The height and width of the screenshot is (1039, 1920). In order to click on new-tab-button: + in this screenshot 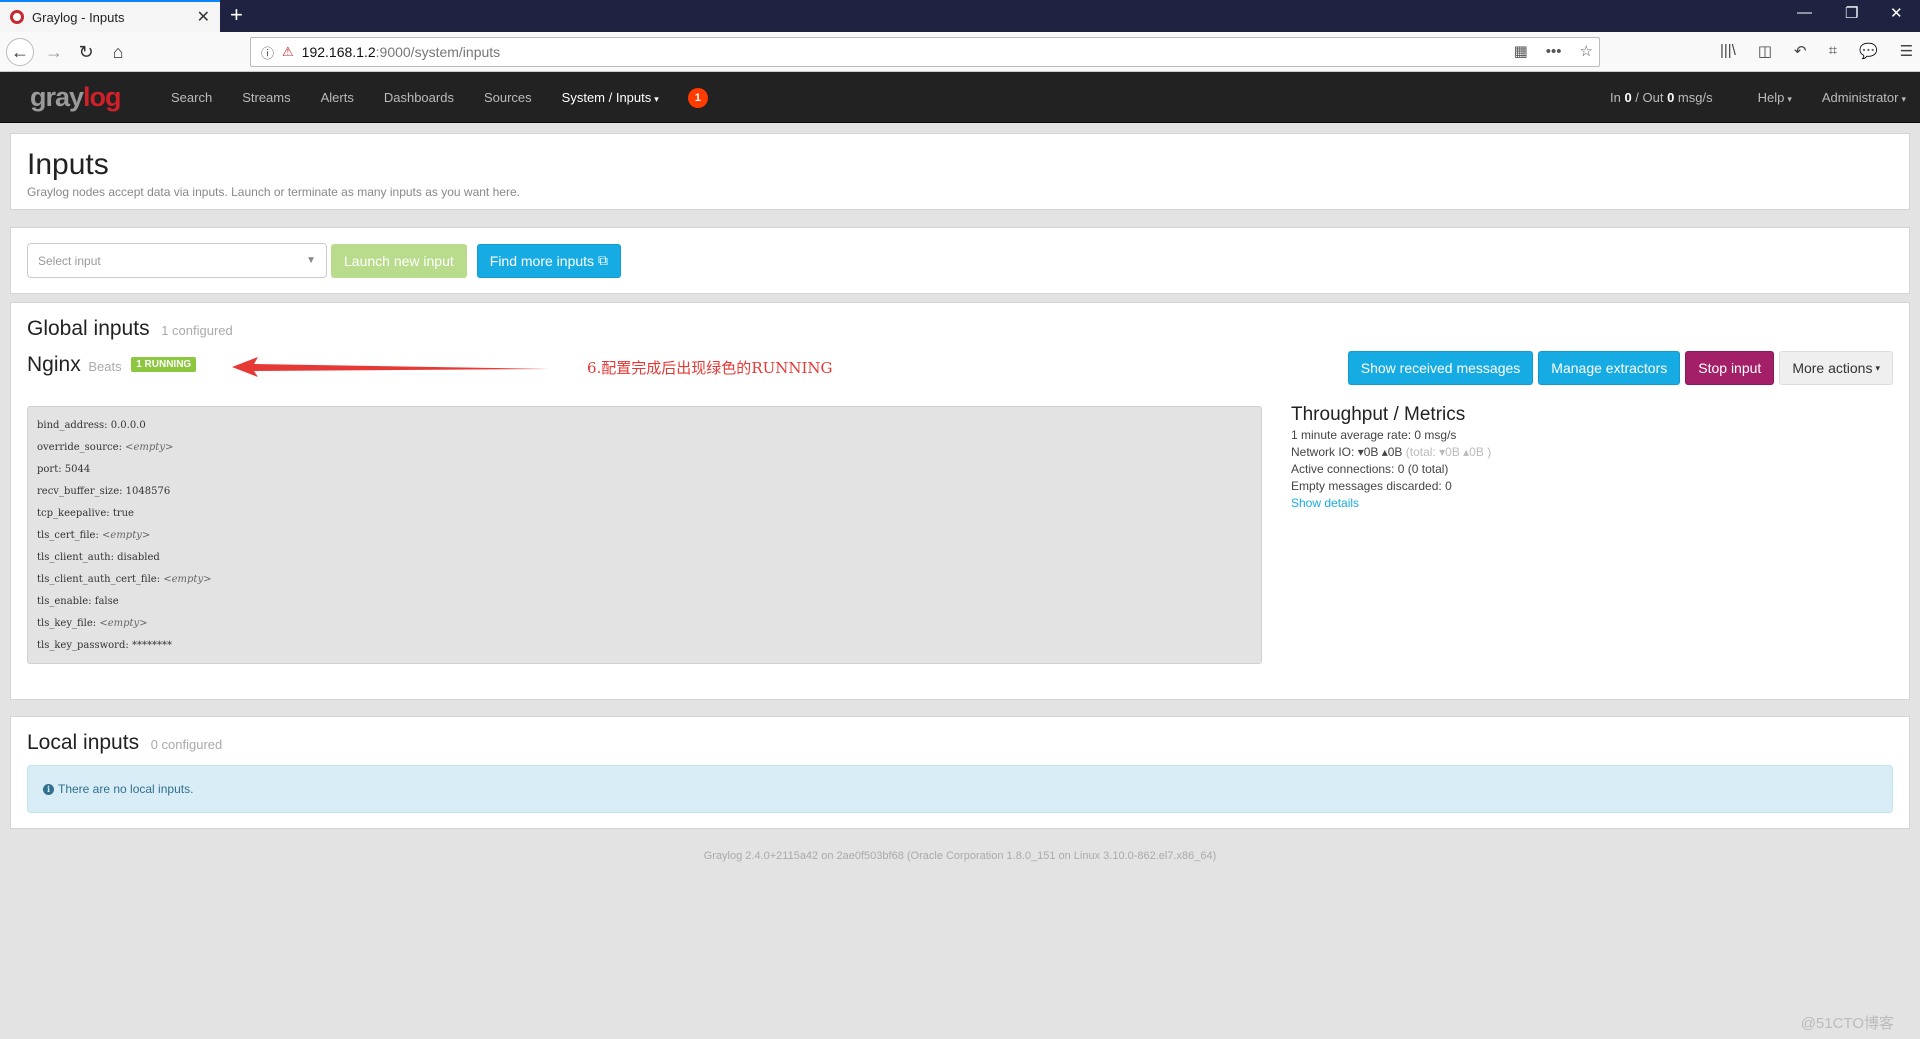, I will do `click(236, 15)`.